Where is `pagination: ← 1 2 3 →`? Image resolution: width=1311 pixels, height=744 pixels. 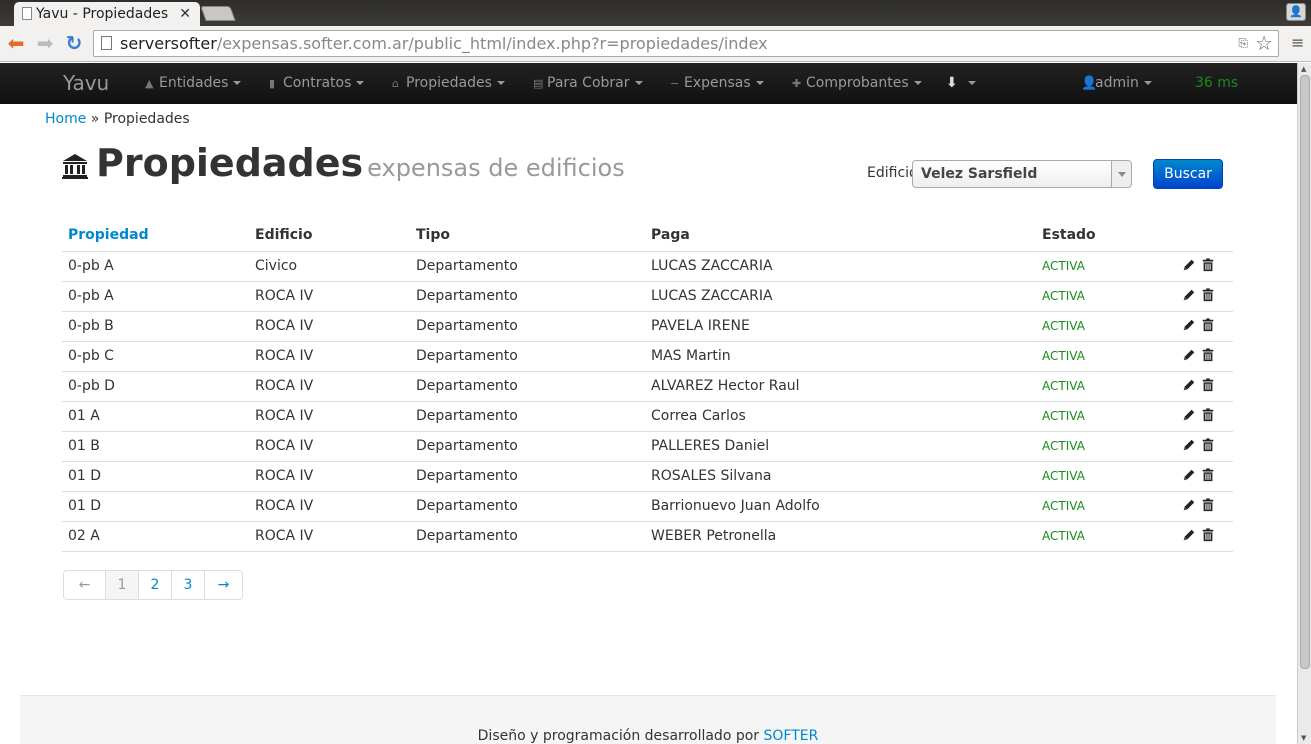
pagination: ← 1 2 3 → is located at coordinates (153, 585).